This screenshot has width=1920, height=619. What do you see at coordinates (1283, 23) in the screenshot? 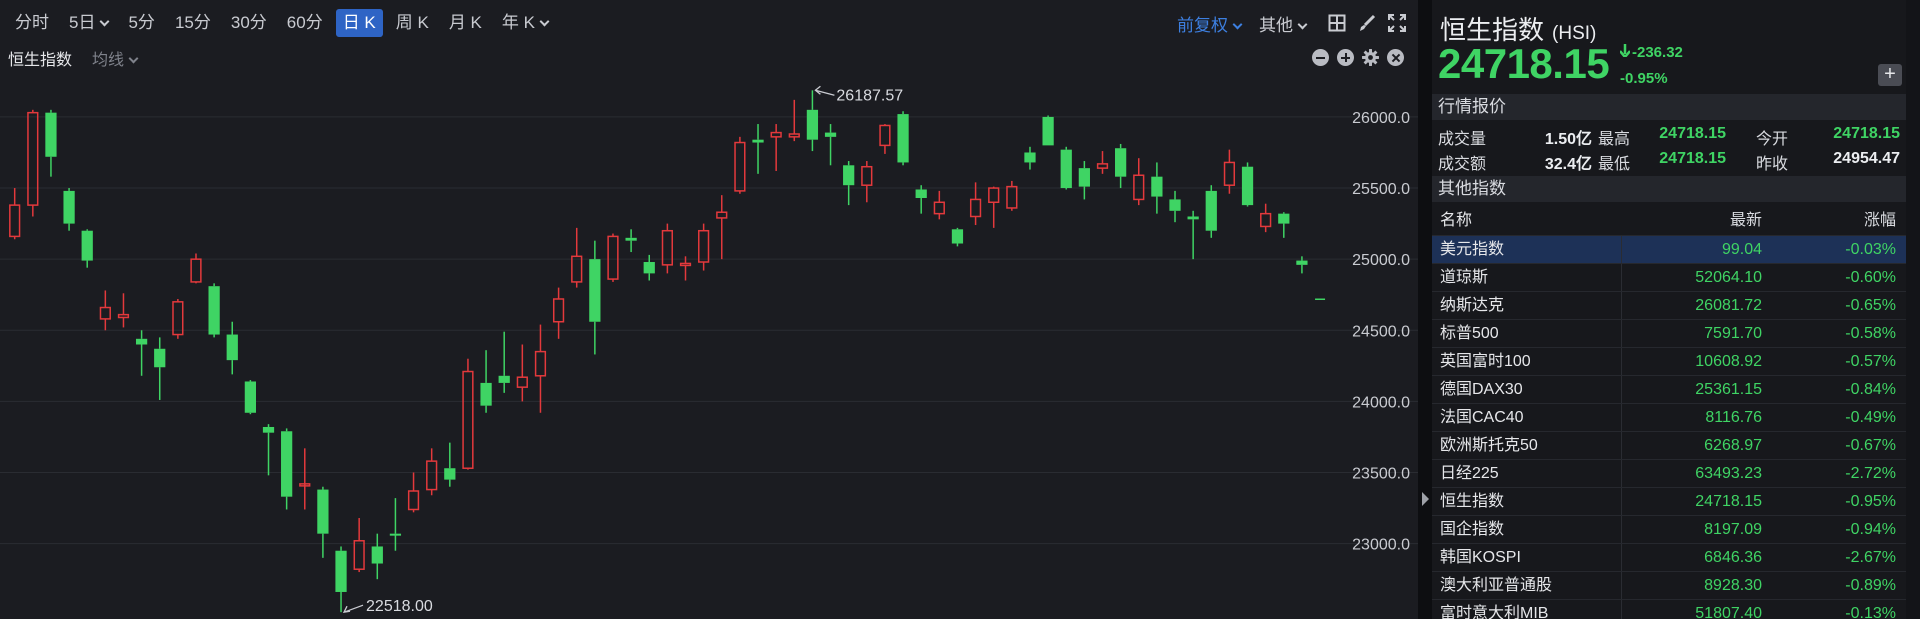
I see `other-dropdown: 其他` at bounding box center [1283, 23].